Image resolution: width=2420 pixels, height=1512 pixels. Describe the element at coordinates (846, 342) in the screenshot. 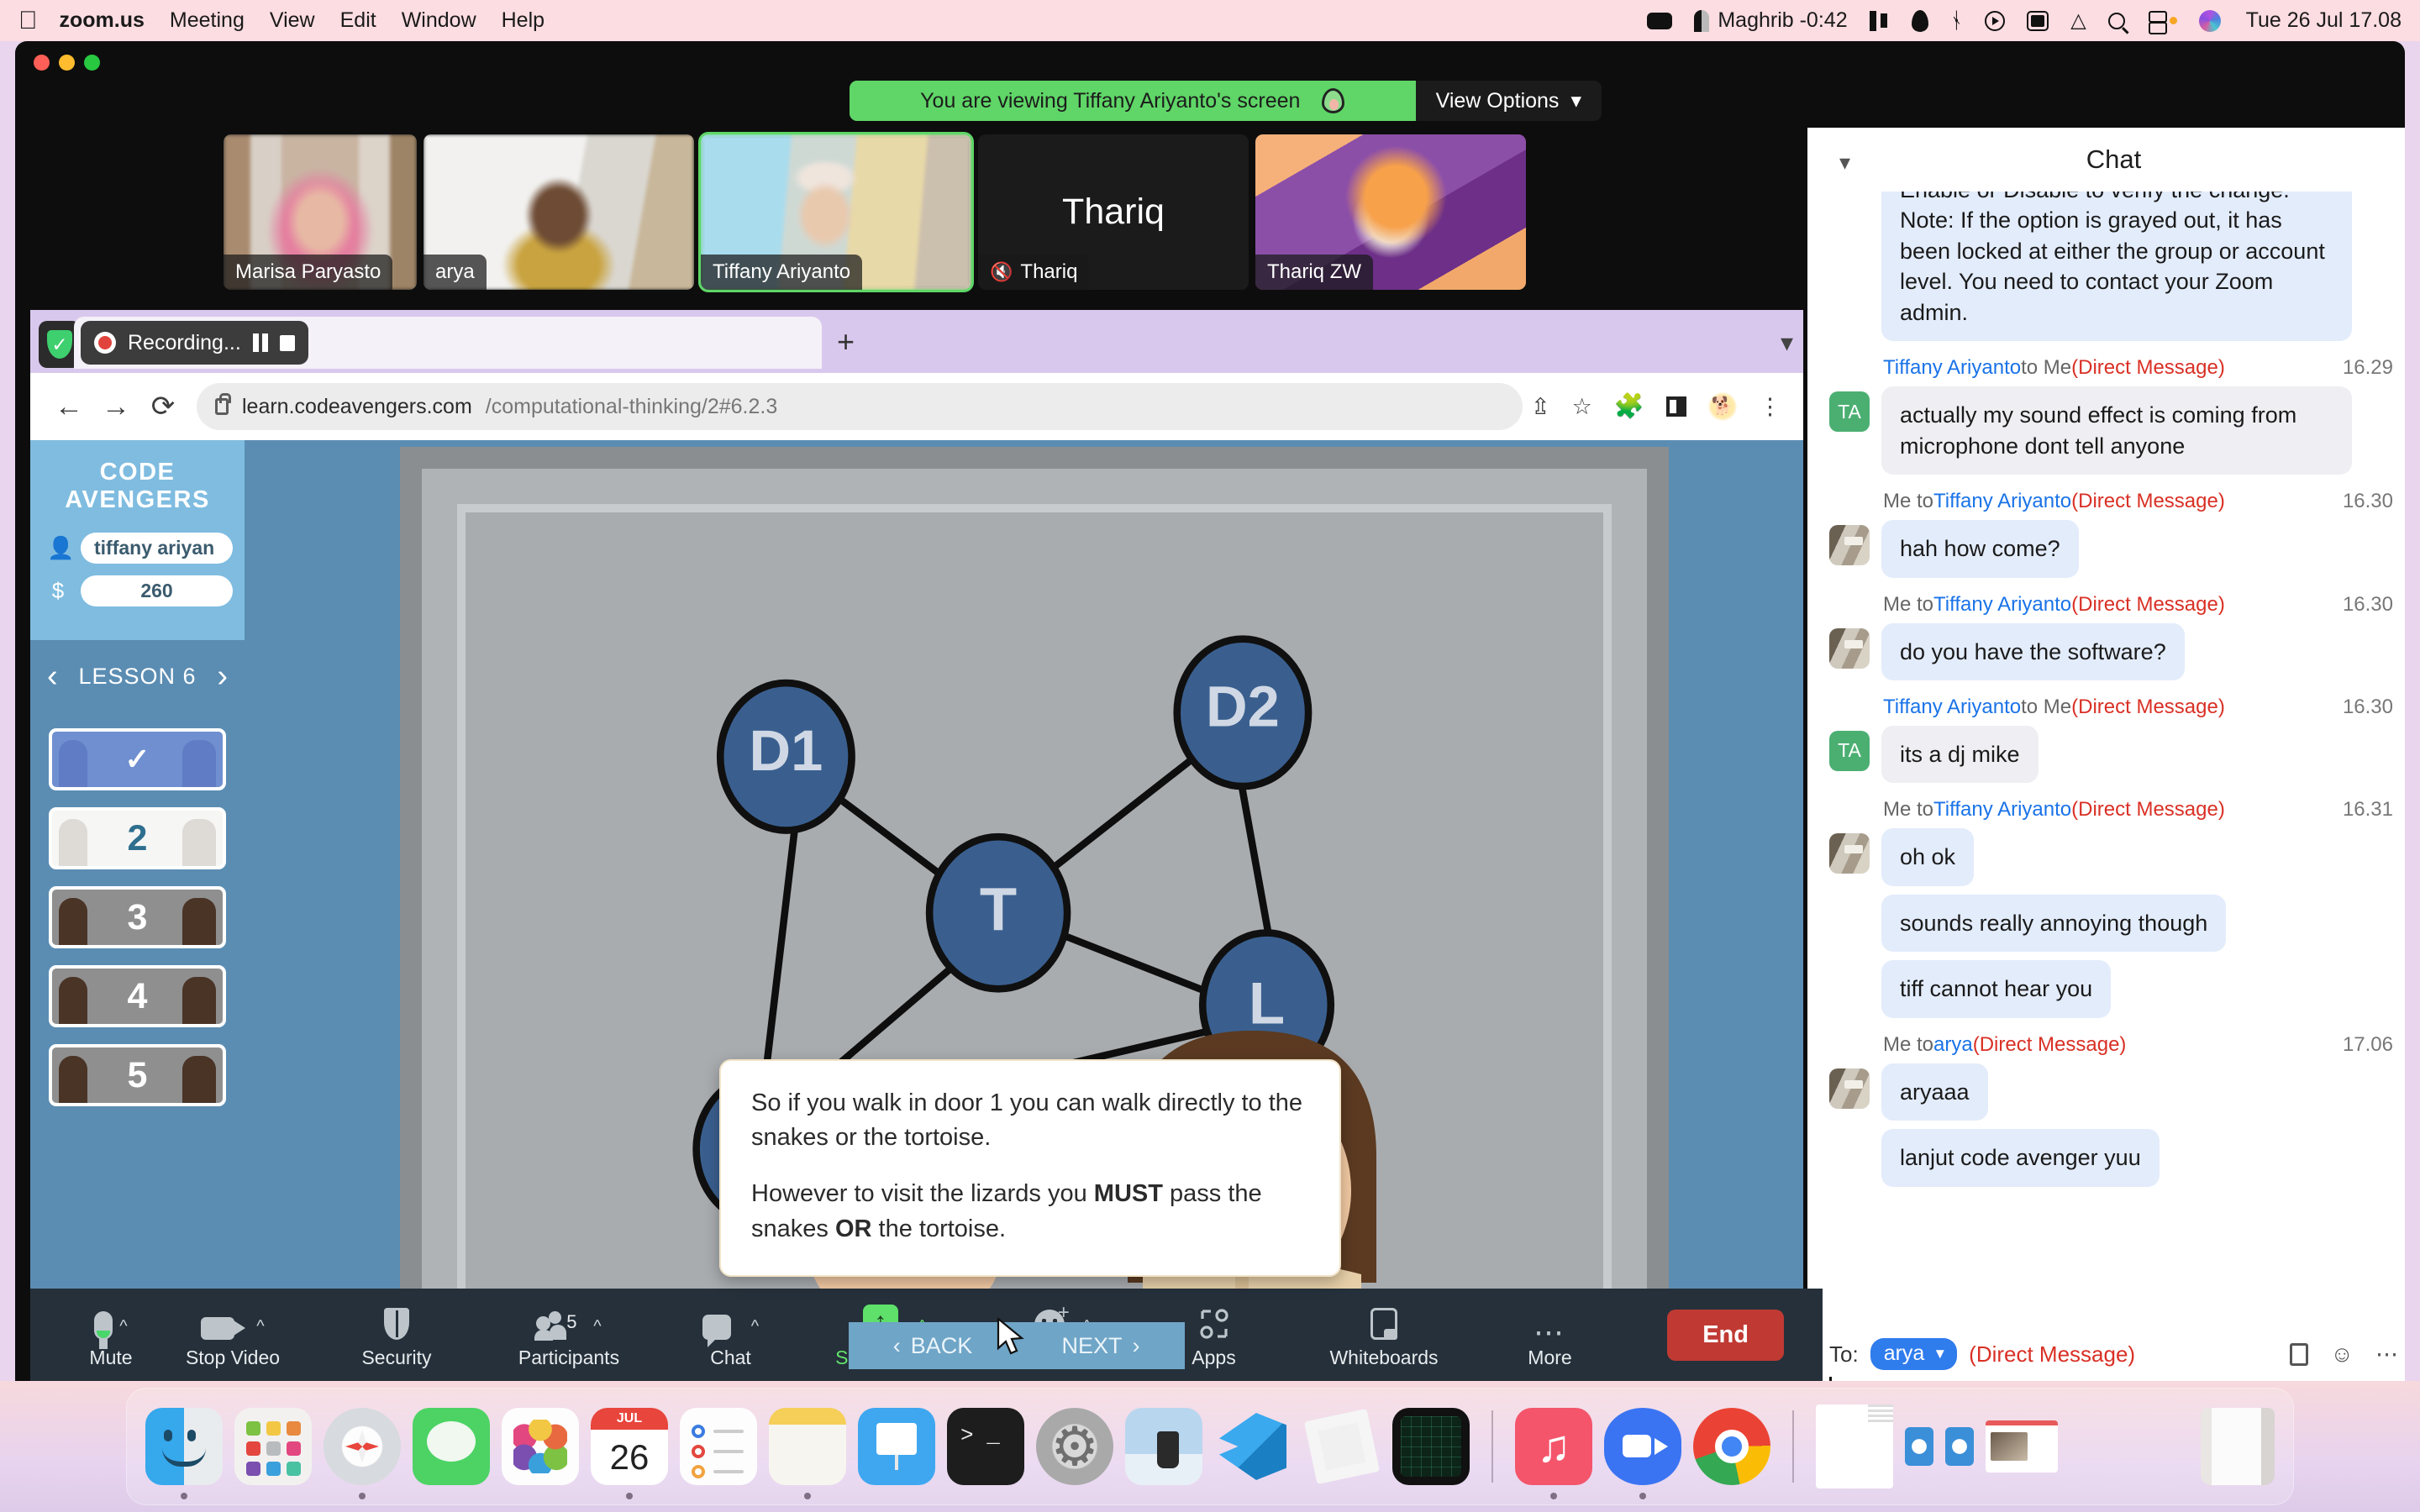

I see `new-tab-button: +` at that location.